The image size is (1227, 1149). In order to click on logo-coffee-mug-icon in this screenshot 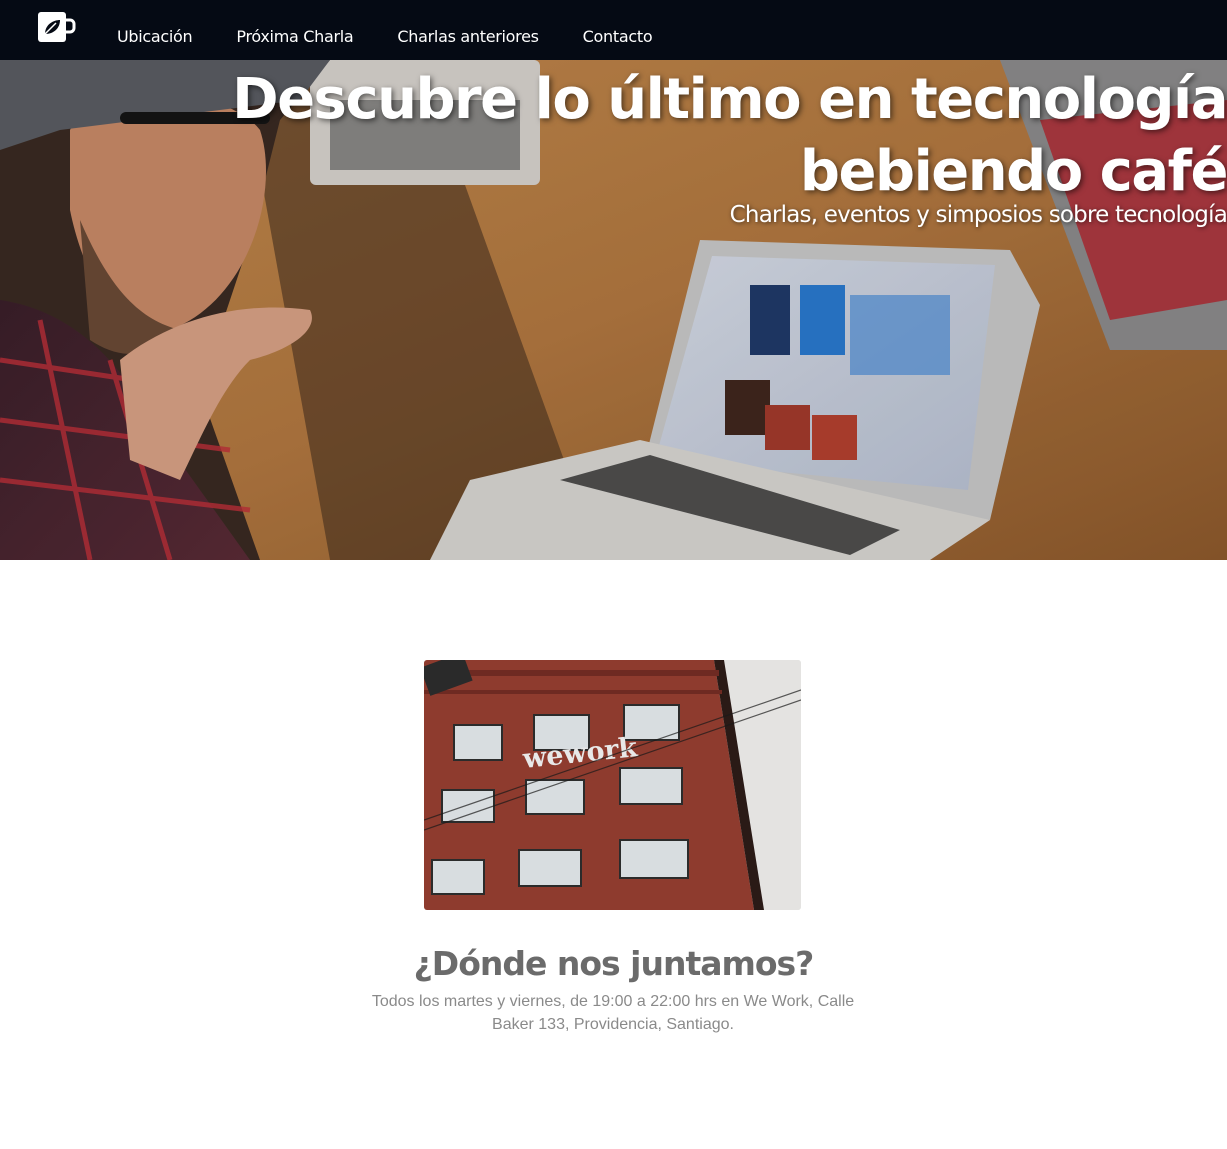, I will do `click(56, 28)`.